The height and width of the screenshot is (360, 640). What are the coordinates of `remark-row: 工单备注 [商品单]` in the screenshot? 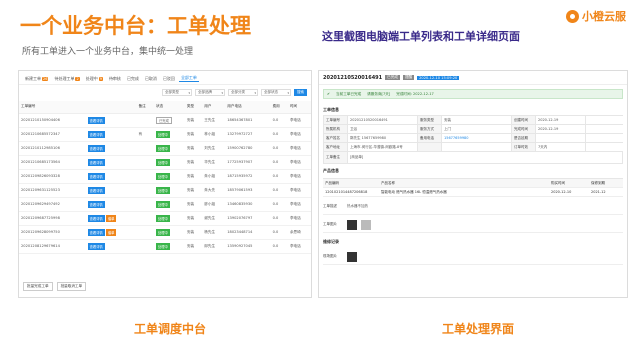 It's located at (473, 158).